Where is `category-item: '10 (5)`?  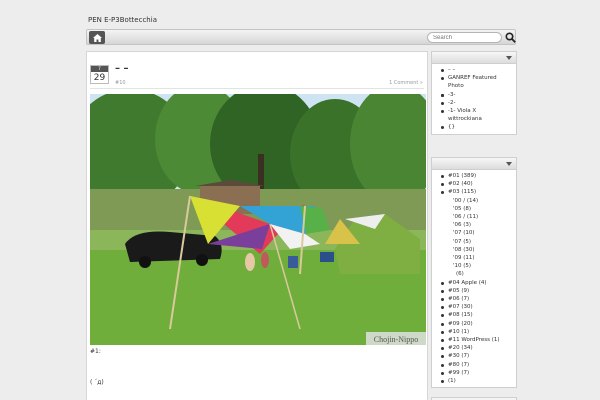 category-item: '10 (5) is located at coordinates (478, 266).